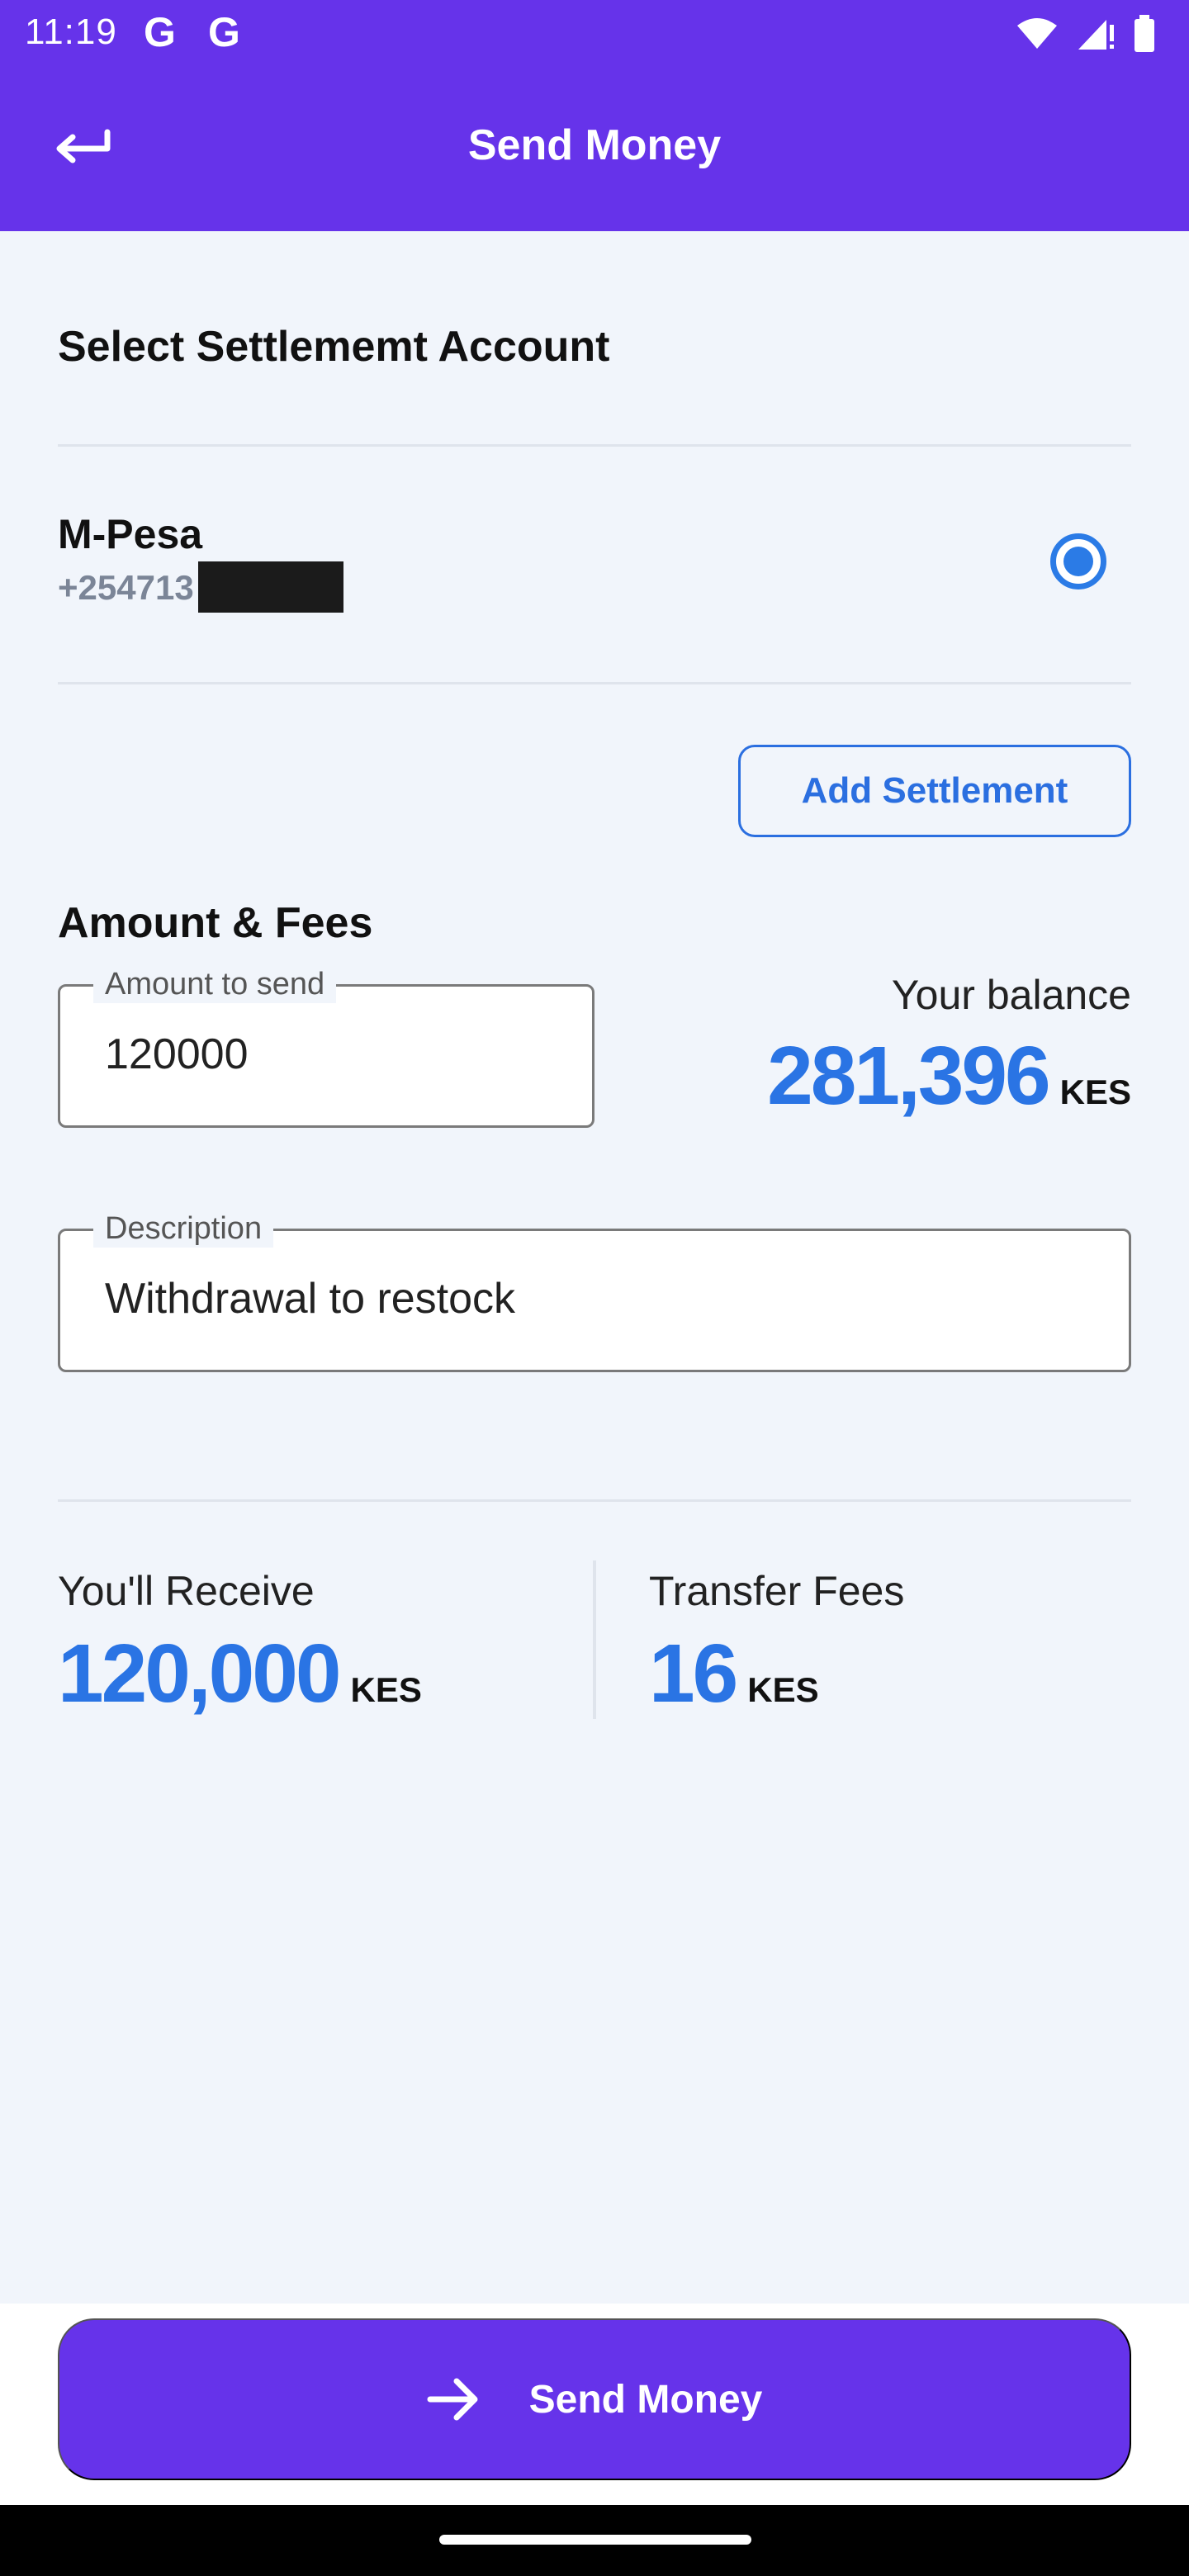 The width and height of the screenshot is (1189, 2576). What do you see at coordinates (908, 1076) in the screenshot?
I see `balance-value: 281,396` at bounding box center [908, 1076].